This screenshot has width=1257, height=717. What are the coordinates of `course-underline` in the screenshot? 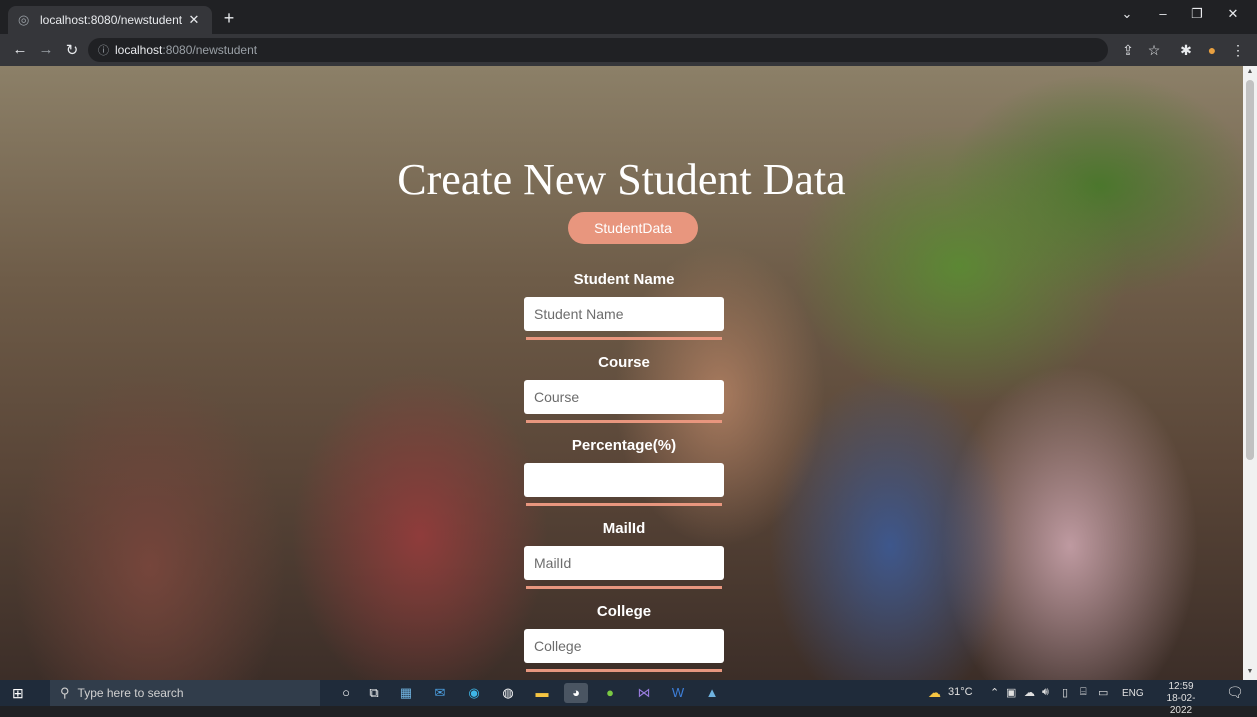 It's located at (624, 421).